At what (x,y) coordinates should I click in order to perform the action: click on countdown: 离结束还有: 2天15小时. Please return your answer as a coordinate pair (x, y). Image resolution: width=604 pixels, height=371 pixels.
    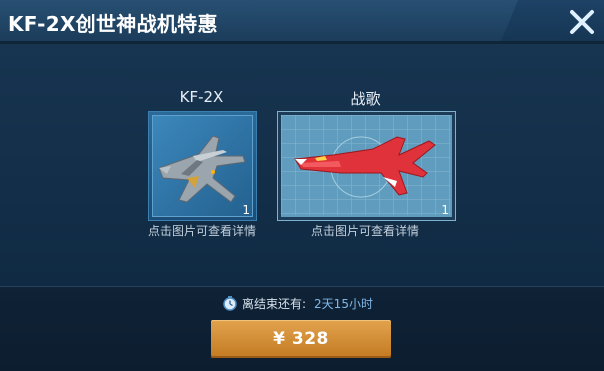
    Looking at the image, I should click on (297, 303).